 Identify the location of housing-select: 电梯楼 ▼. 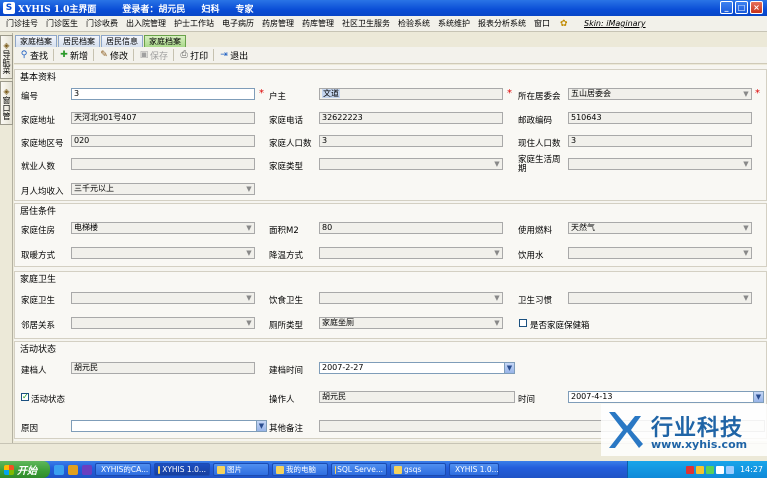
(163, 228).